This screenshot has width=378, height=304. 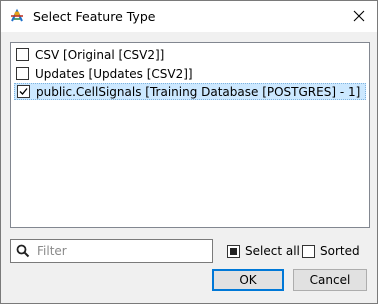 I want to click on fme-workbench-icon, so click(x=17, y=16).